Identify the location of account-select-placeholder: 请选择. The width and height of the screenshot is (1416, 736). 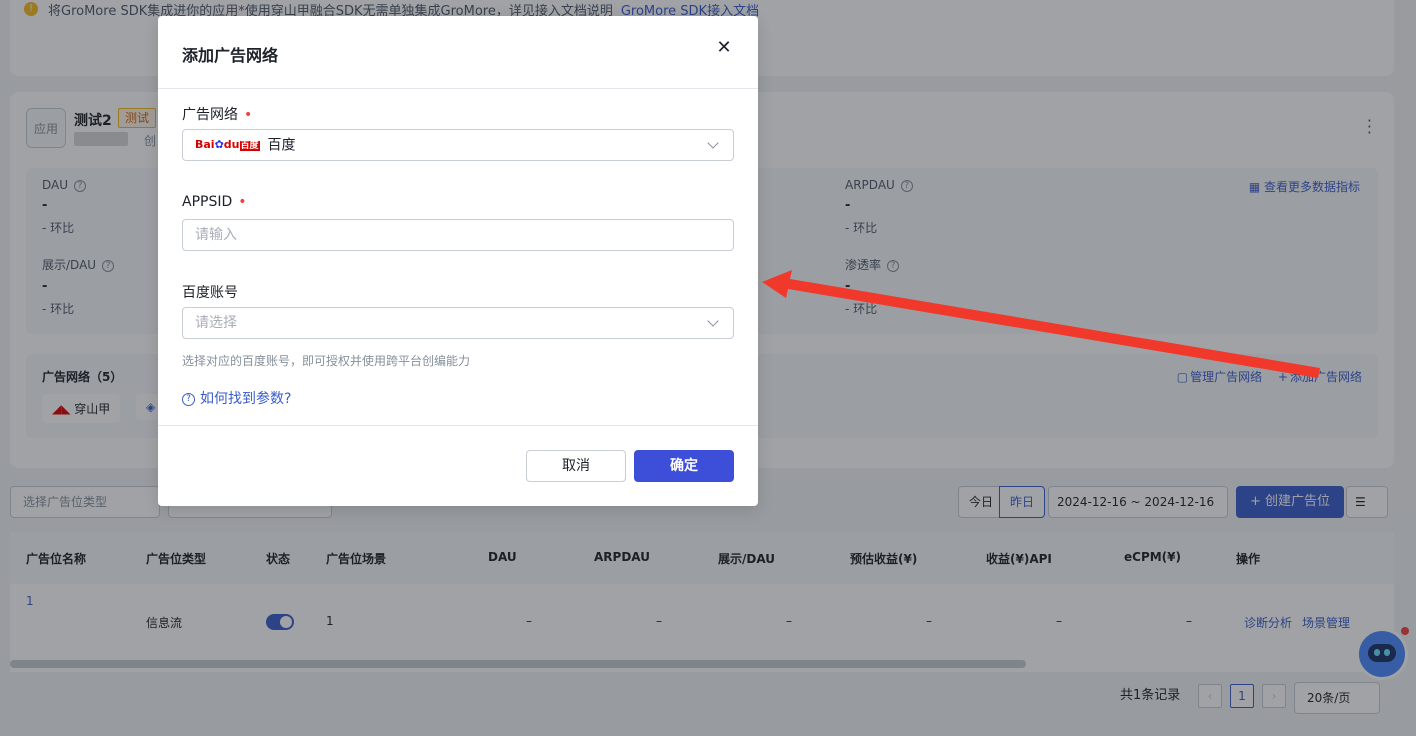
(216, 323).